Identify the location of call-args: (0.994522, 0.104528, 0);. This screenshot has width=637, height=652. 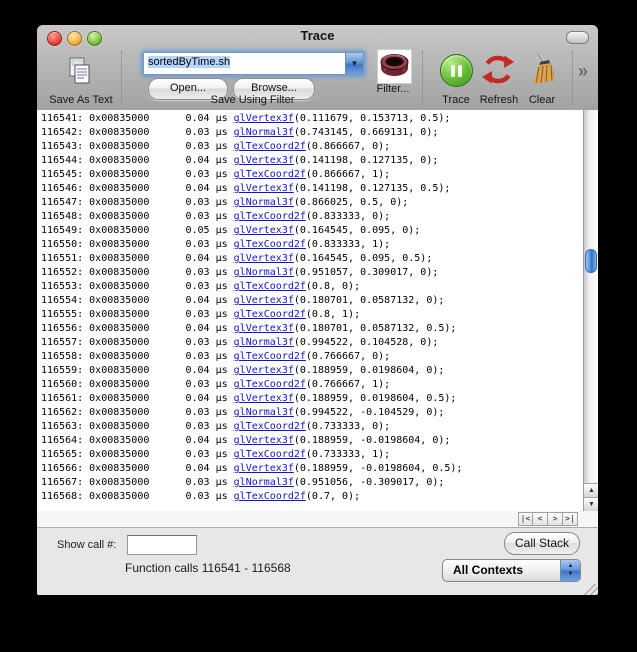
(366, 342).